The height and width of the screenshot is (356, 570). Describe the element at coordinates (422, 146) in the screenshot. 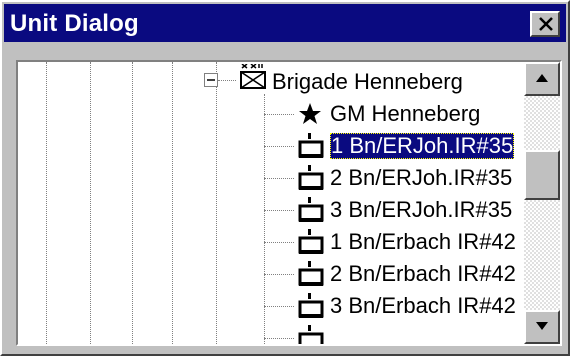

I see `tree-item-label: 1 Bn/ERJoh.IR#35` at that location.